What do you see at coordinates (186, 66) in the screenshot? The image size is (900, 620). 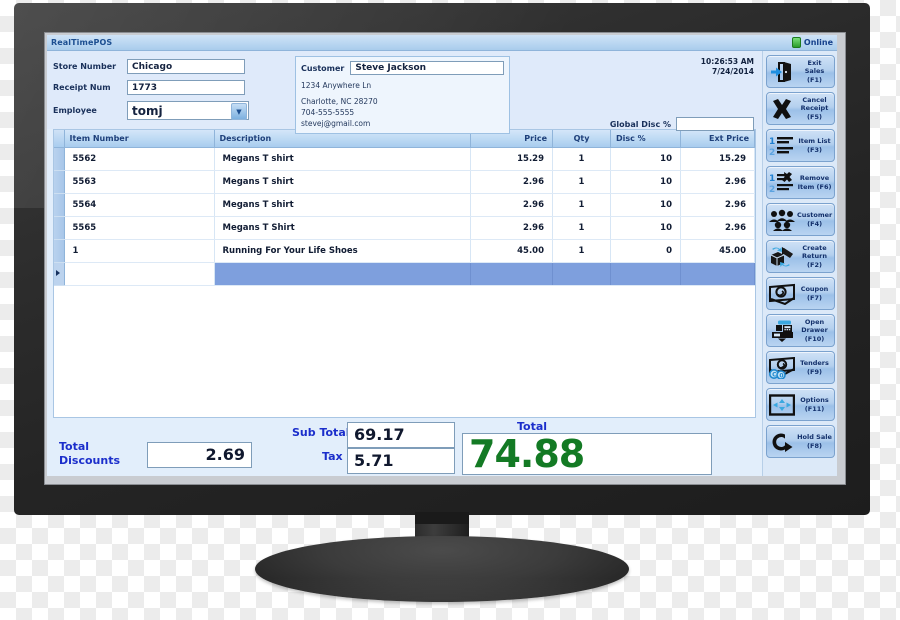 I see `store-number-input: Chicago` at bounding box center [186, 66].